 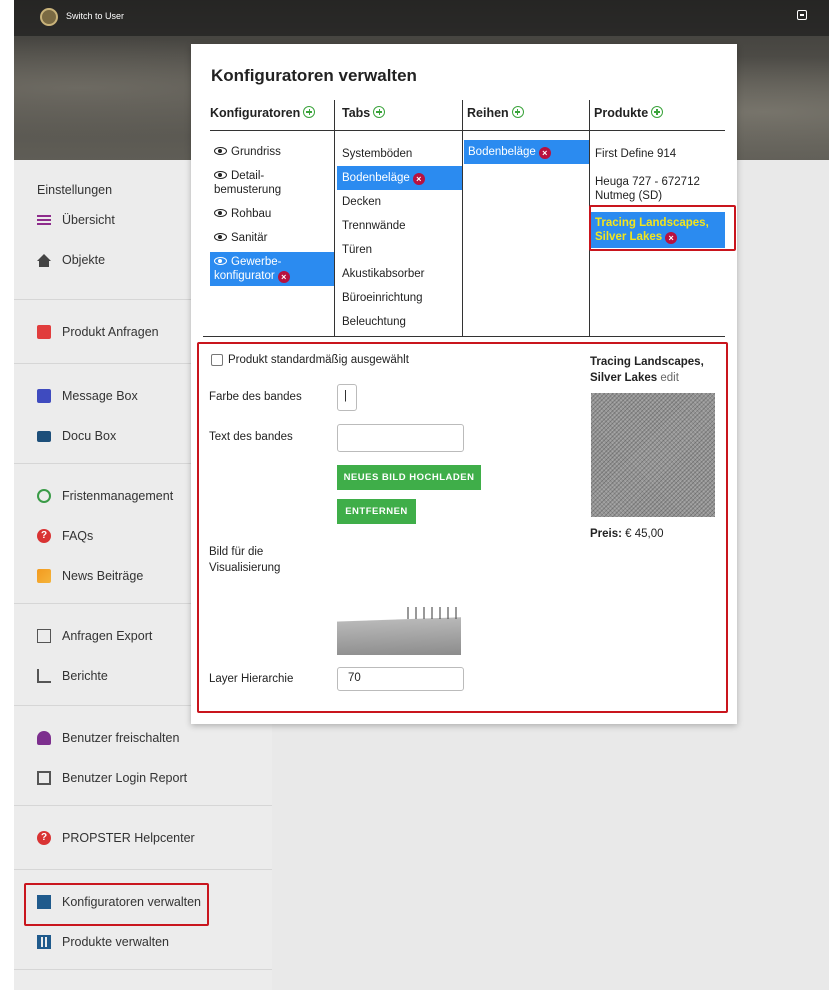 I want to click on message-icon, so click(x=44, y=396).